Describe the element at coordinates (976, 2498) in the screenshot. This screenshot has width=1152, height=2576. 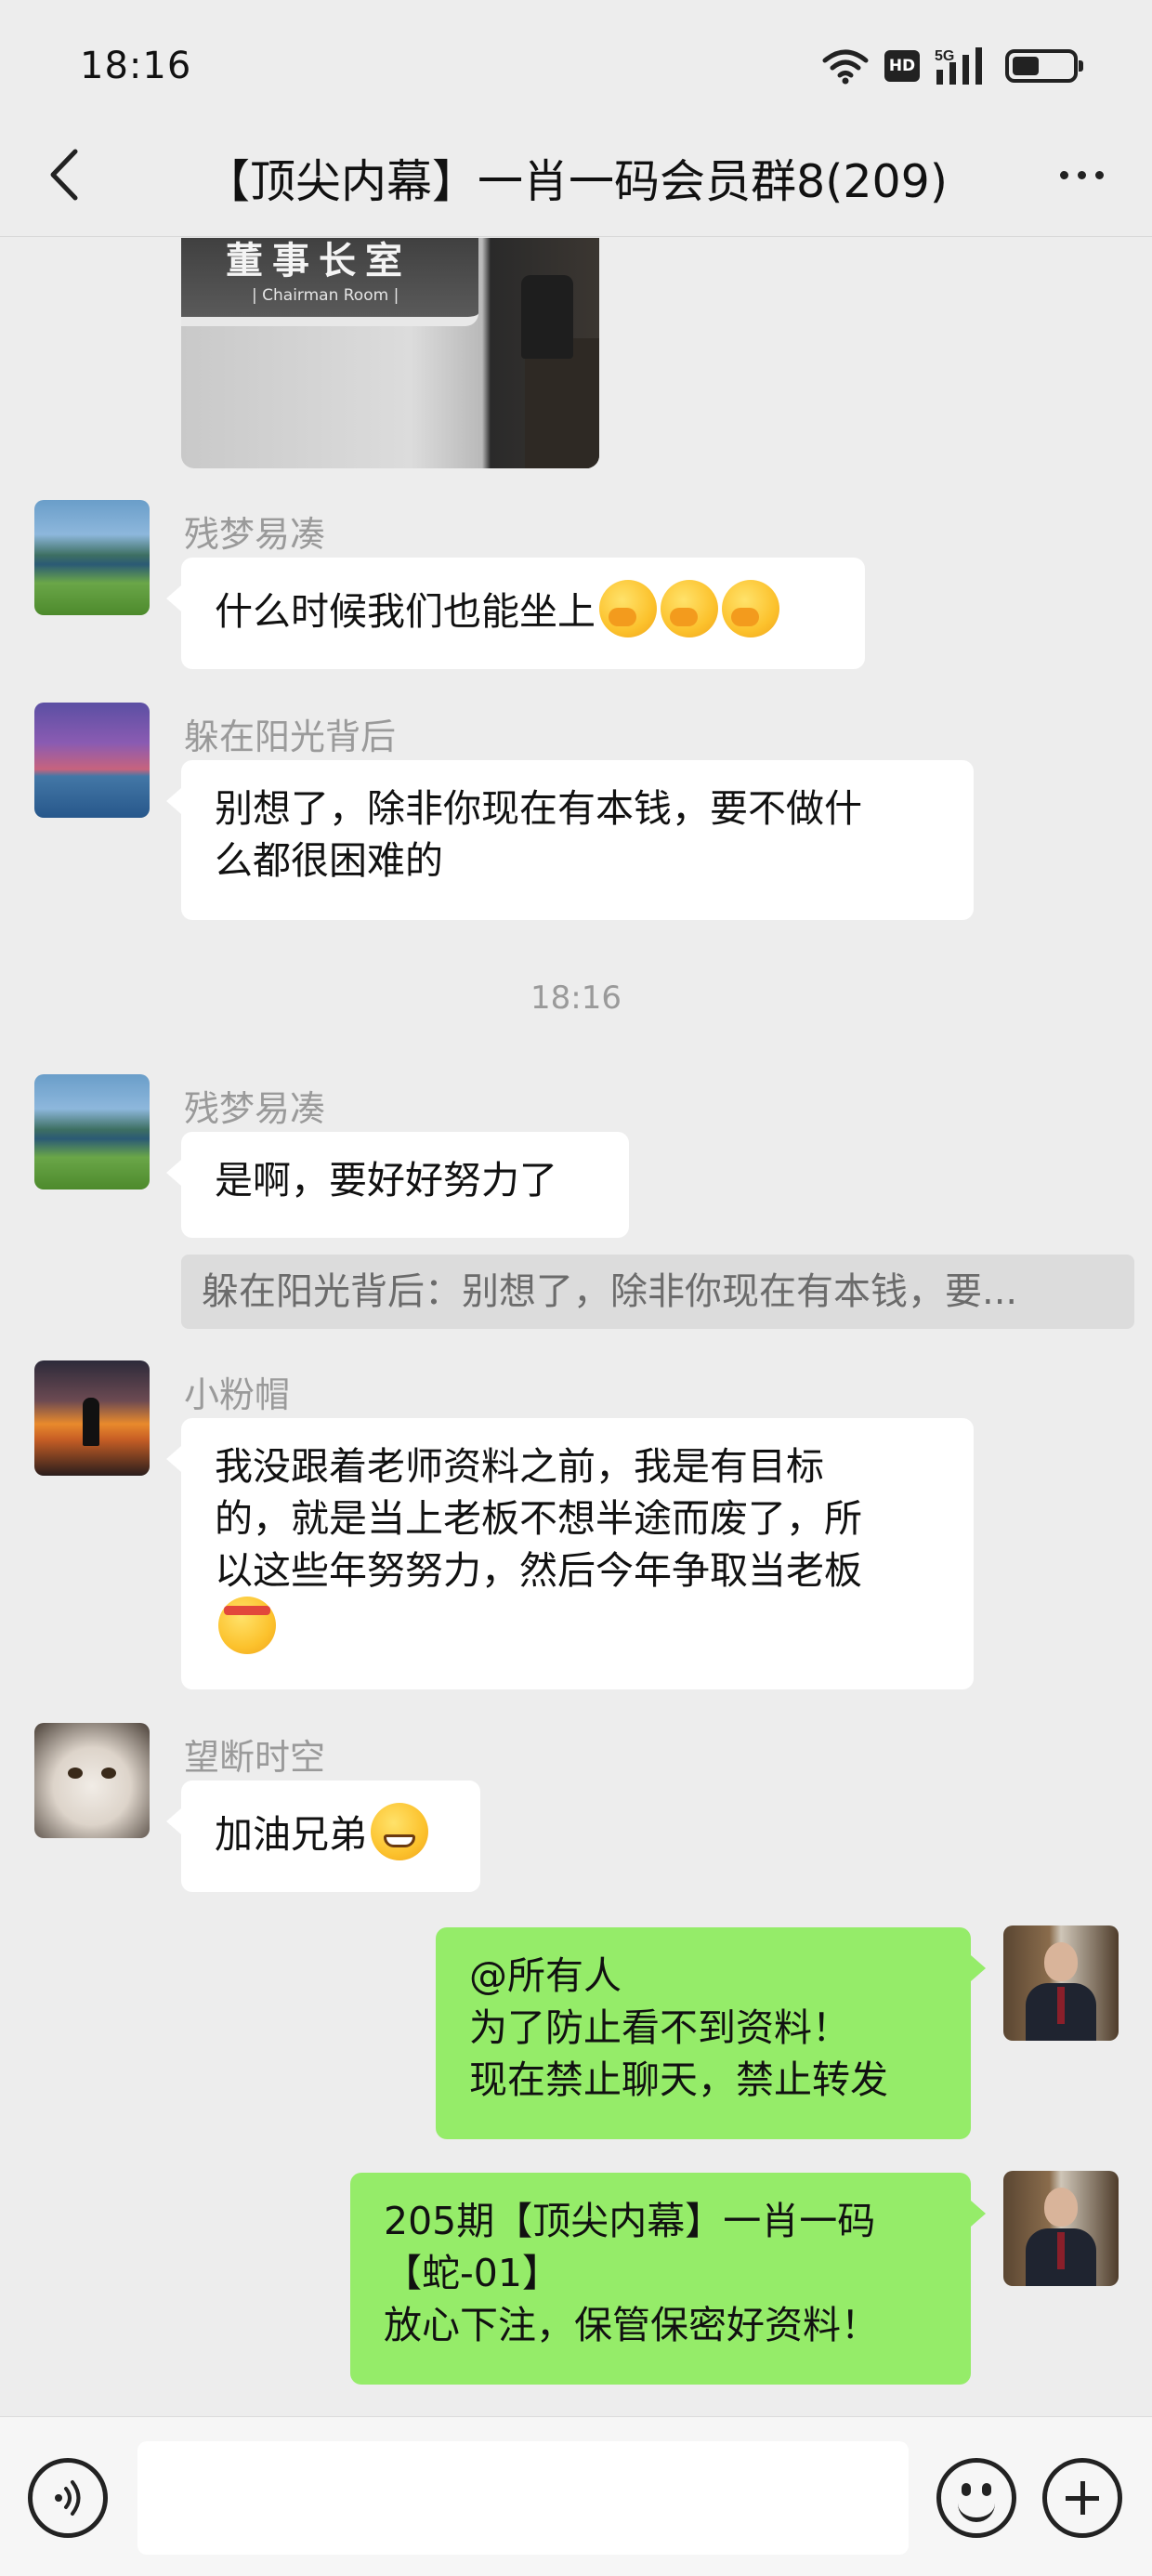
I see `emoji-button` at that location.